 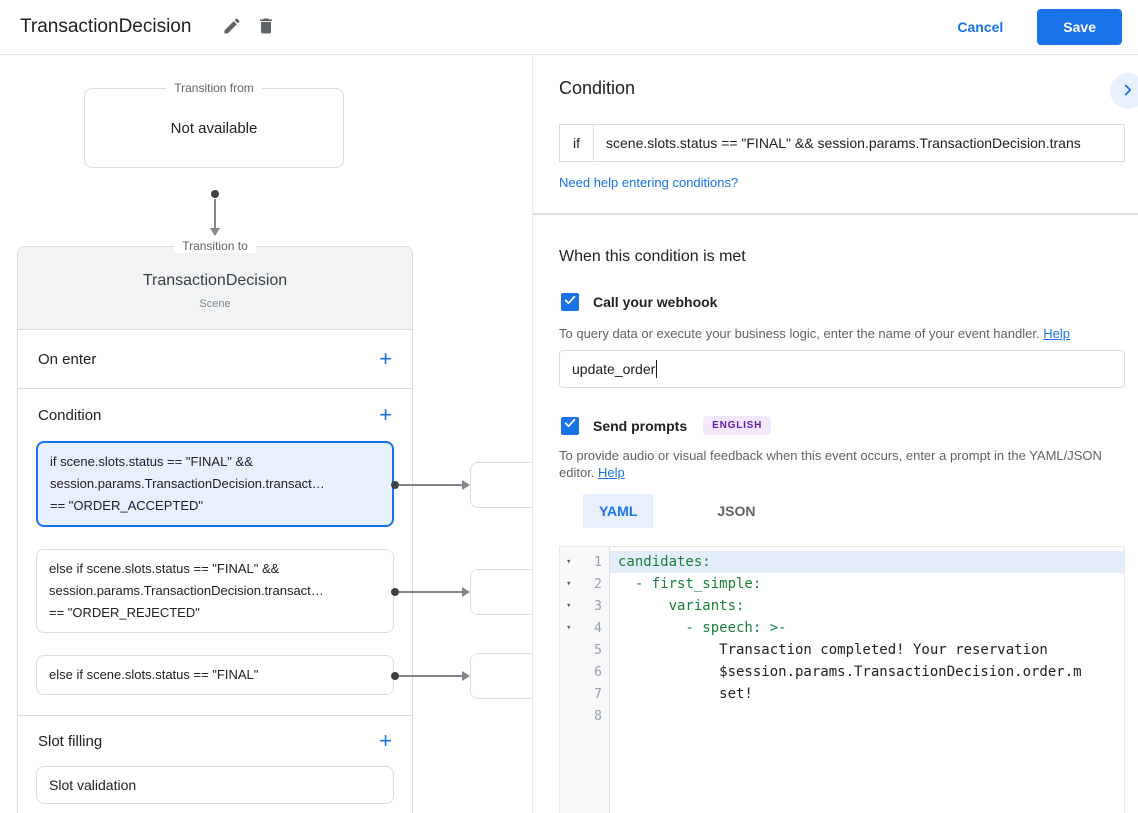 I want to click on transition-from-label: Transition from, so click(x=214, y=88).